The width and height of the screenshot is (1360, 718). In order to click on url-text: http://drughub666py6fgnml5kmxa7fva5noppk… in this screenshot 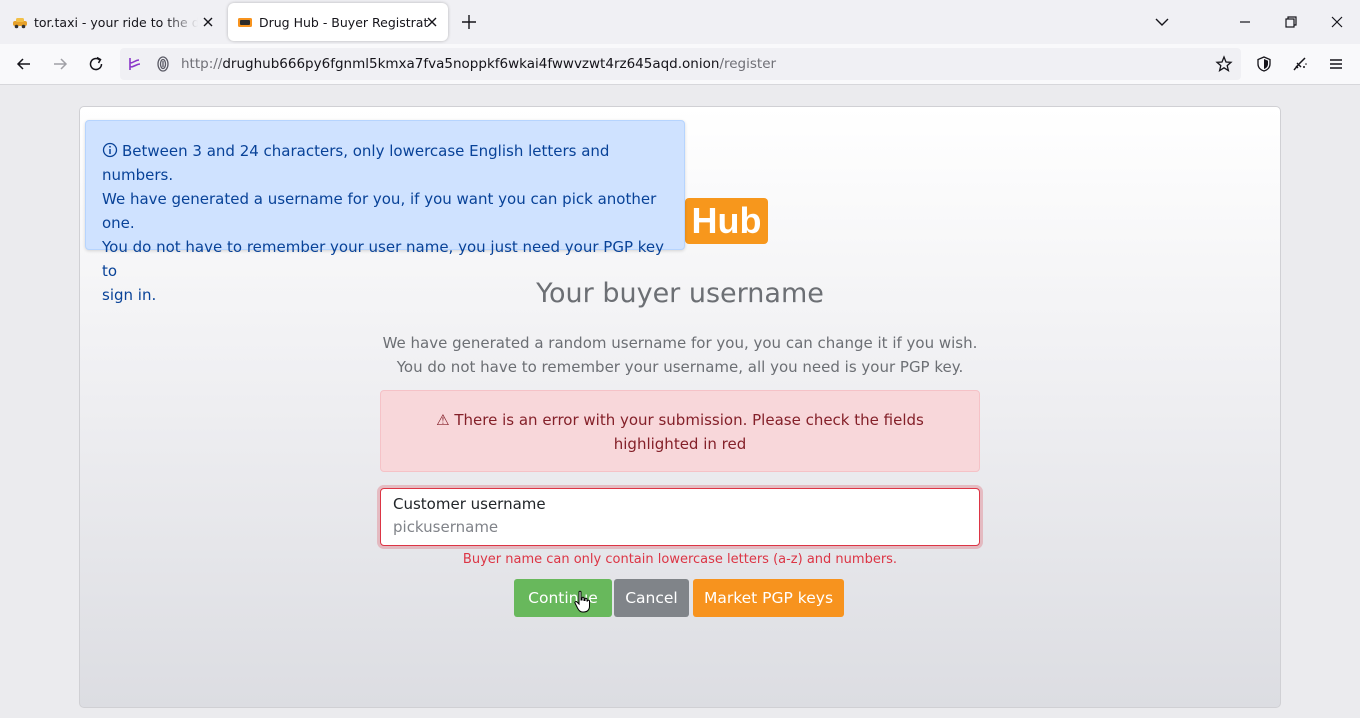, I will do `click(478, 64)`.